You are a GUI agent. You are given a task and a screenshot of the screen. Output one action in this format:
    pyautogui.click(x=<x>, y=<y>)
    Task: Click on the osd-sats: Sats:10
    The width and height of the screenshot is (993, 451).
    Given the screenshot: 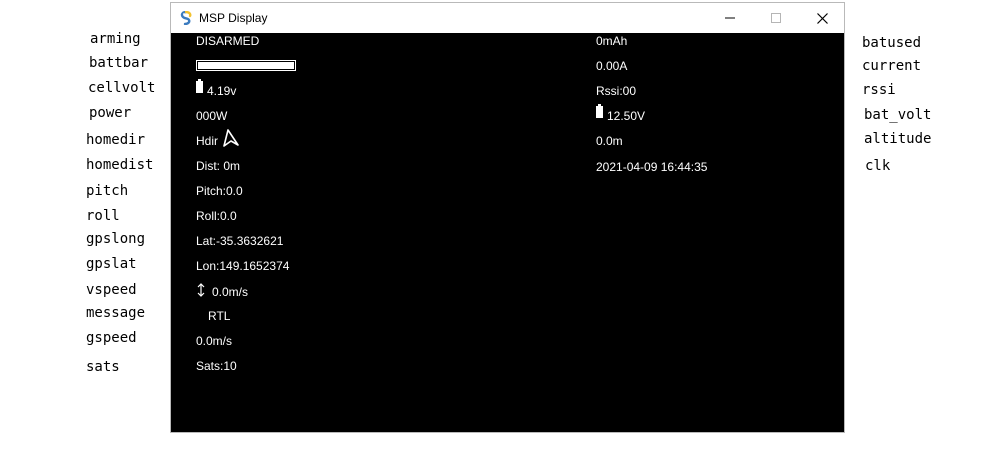 What is the action you would take?
    pyautogui.click(x=216, y=366)
    